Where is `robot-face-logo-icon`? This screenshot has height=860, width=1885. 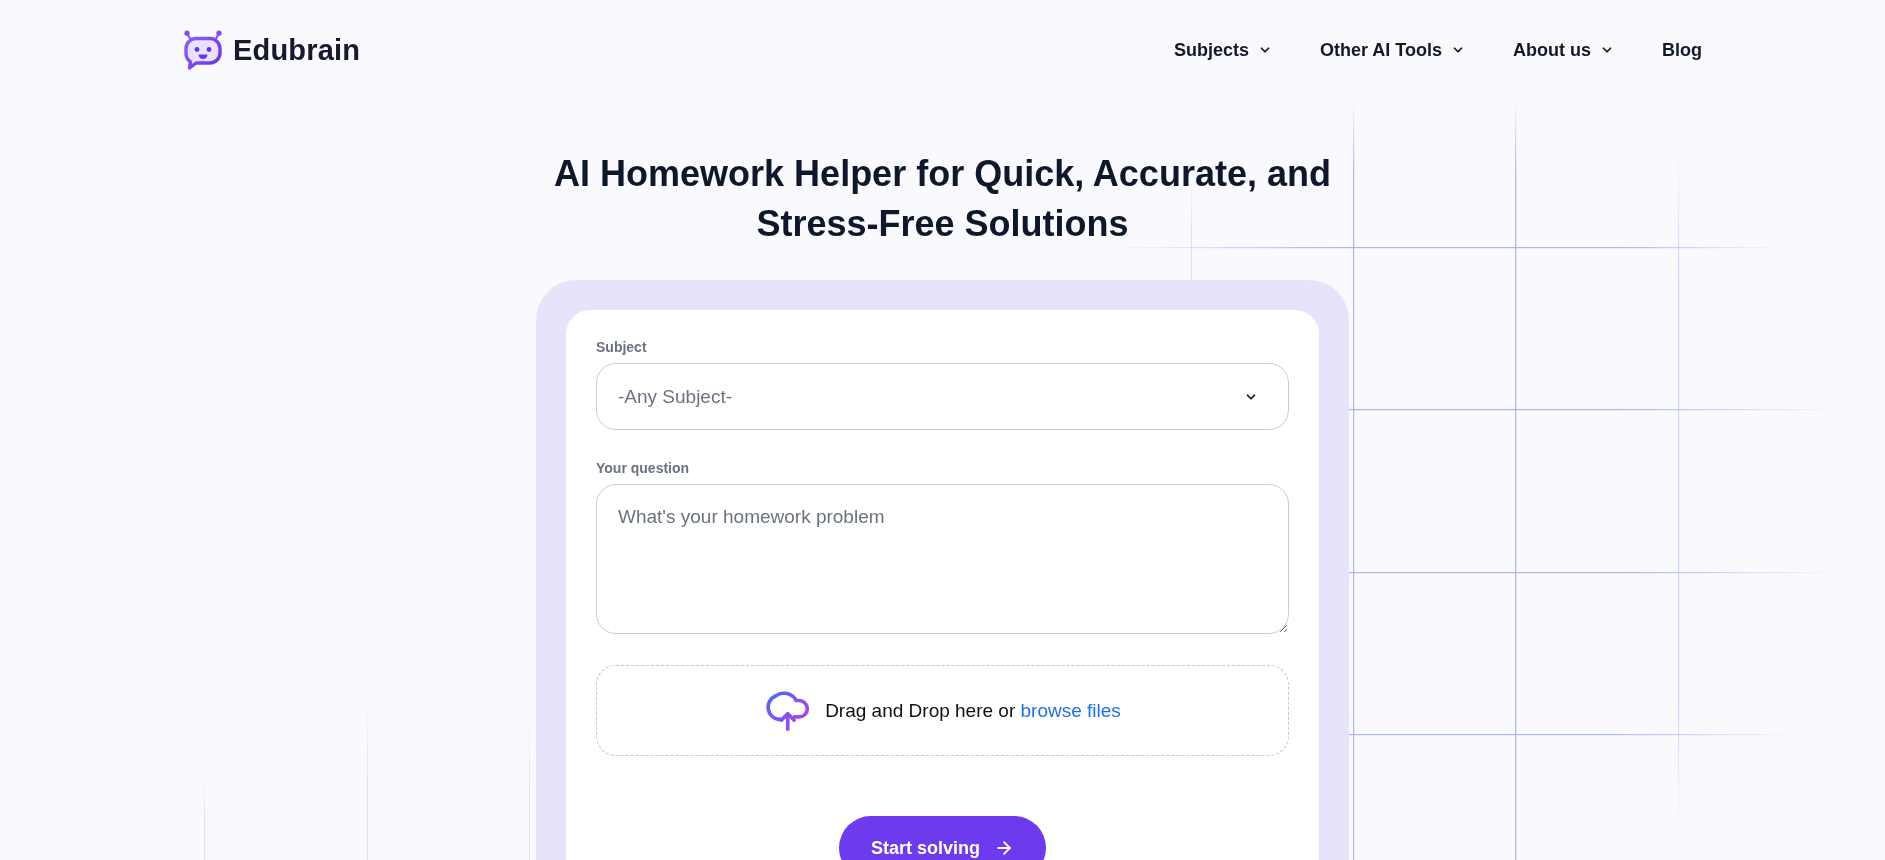
robot-face-logo-icon is located at coordinates (203, 50).